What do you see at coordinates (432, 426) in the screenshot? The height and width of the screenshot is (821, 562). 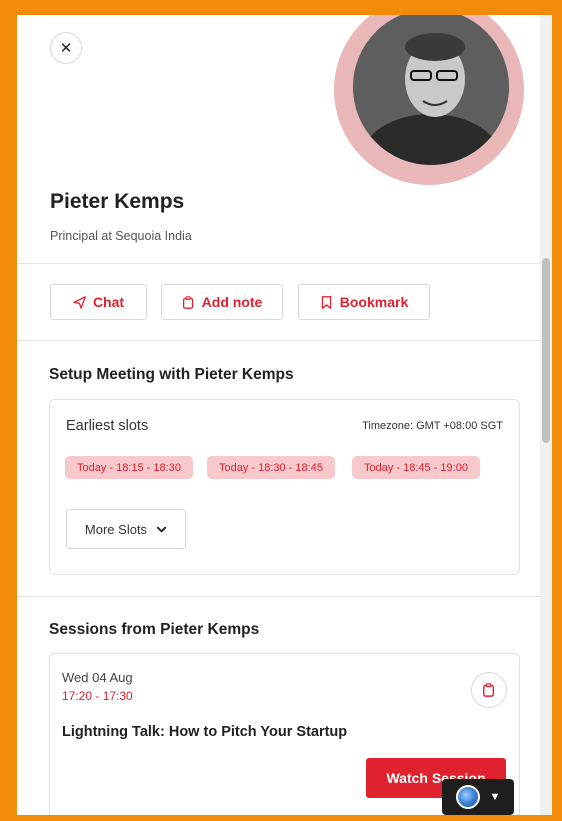 I see `timezone-label: Timezone: GMT +08:00 SGT` at bounding box center [432, 426].